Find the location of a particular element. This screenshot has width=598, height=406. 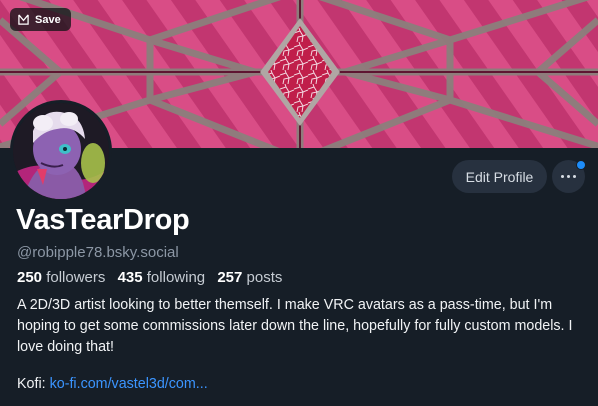

following-label: following is located at coordinates (176, 277).